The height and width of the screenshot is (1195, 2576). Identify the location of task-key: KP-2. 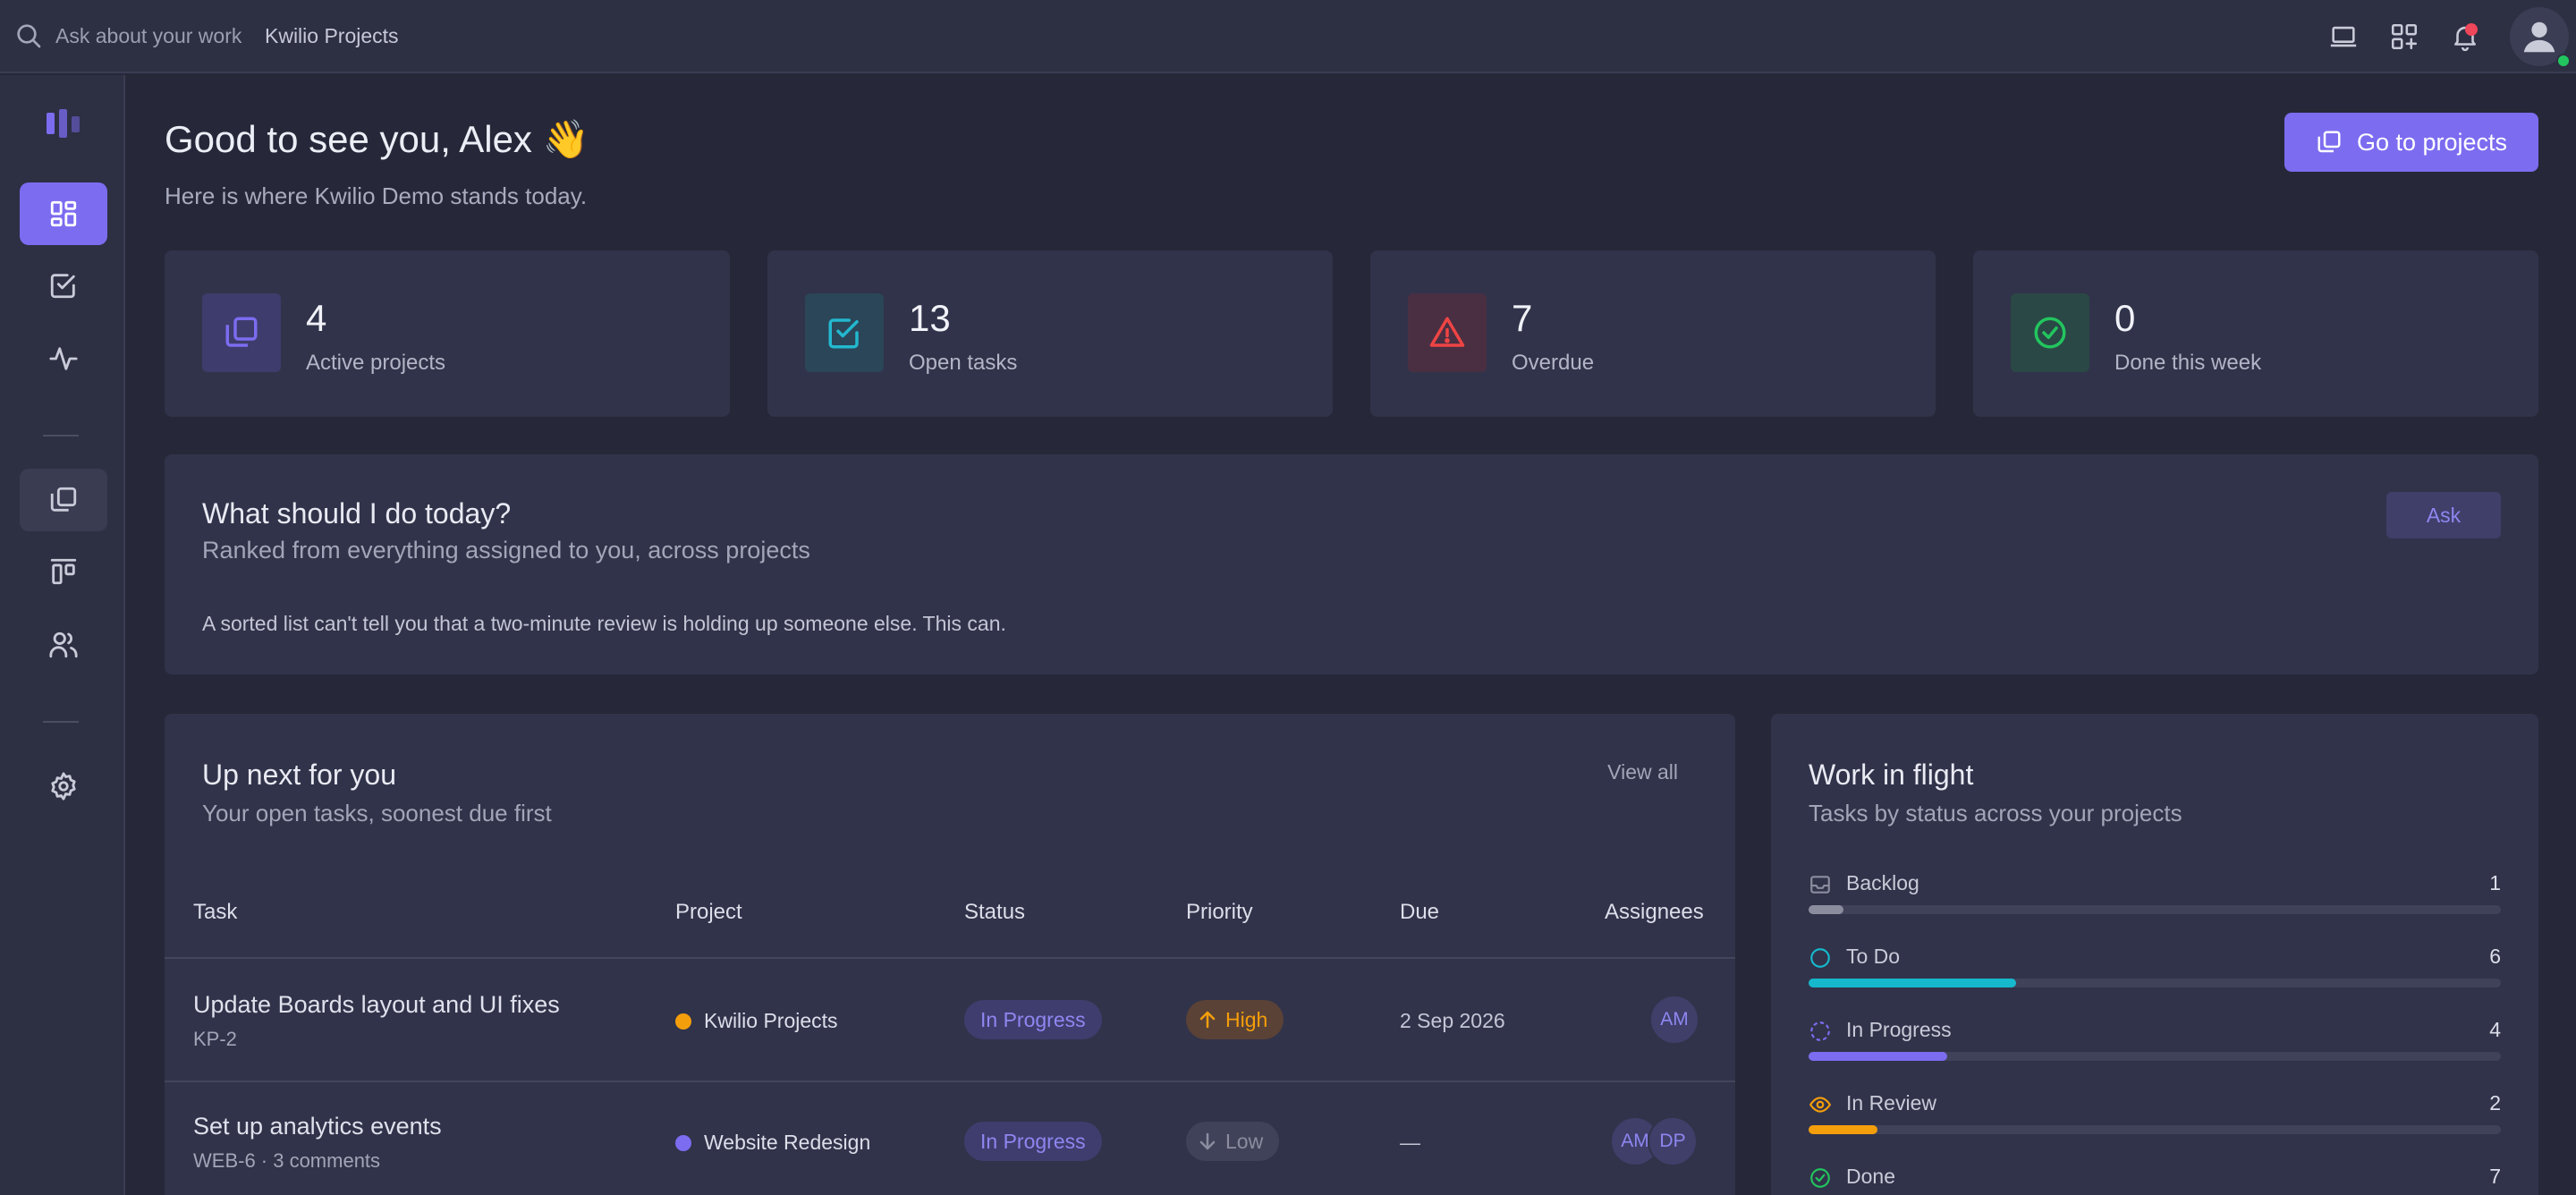
(215, 1039).